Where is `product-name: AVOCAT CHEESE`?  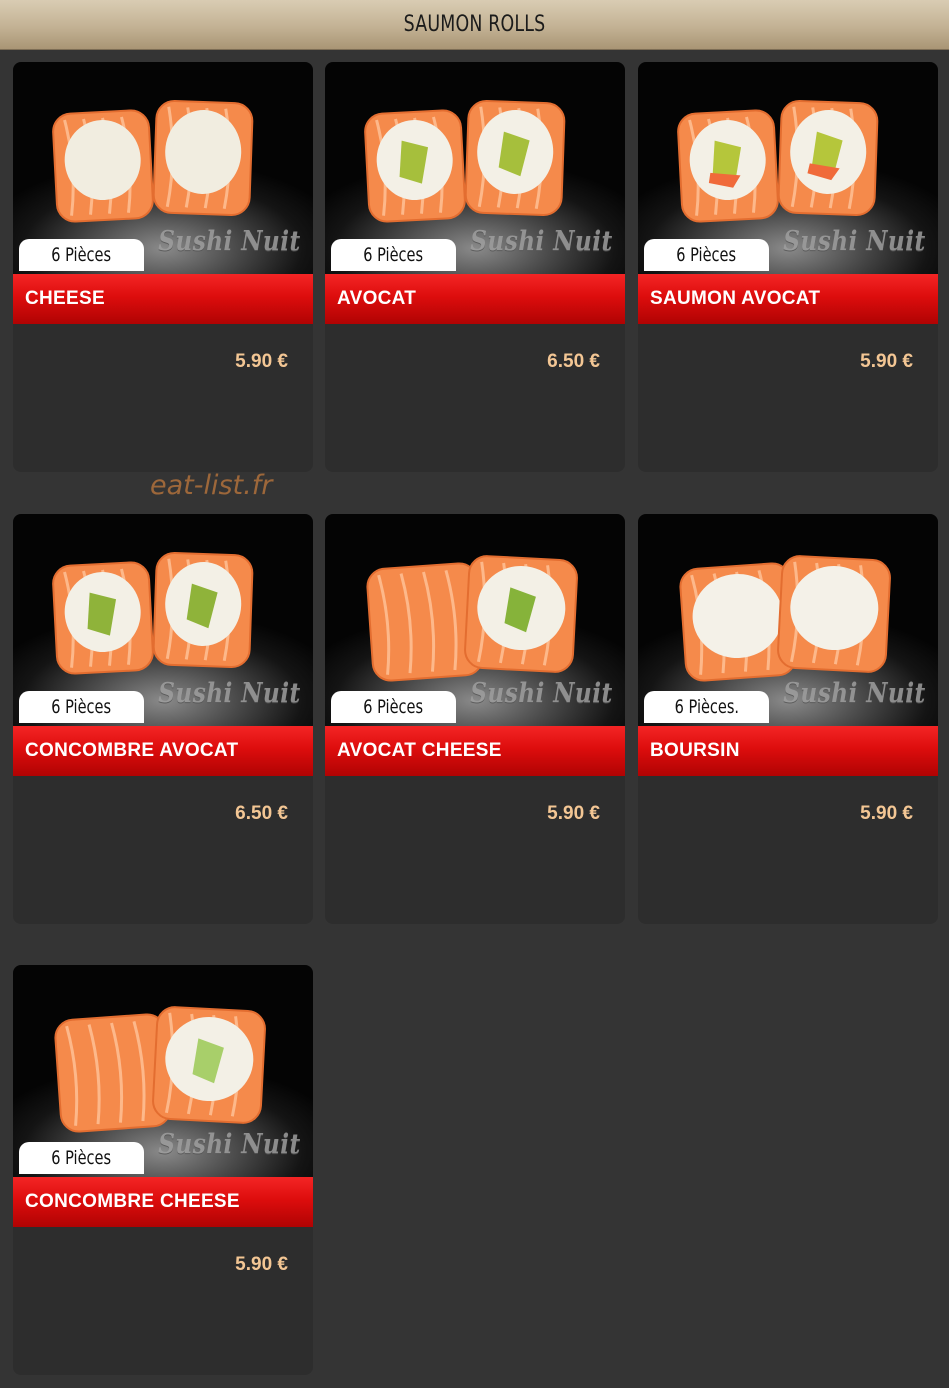
product-name: AVOCAT CHEESE is located at coordinates (419, 750).